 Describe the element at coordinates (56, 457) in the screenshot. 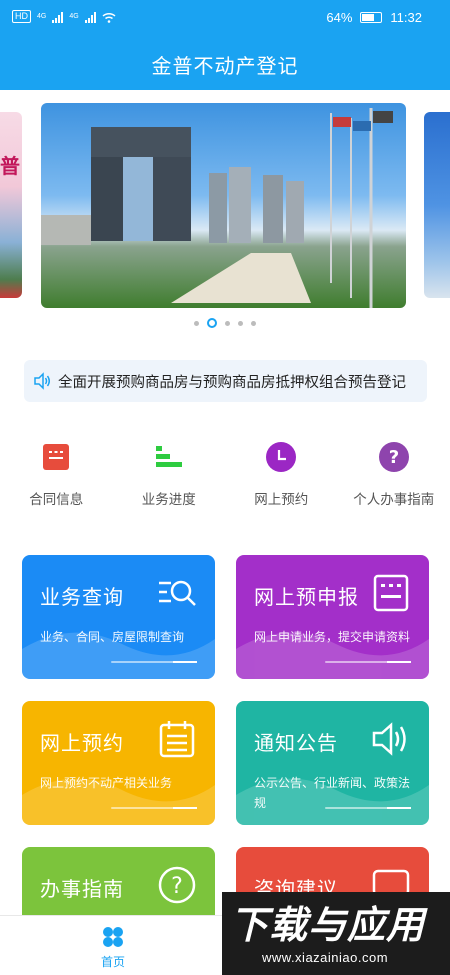

I see `document-icon` at that location.